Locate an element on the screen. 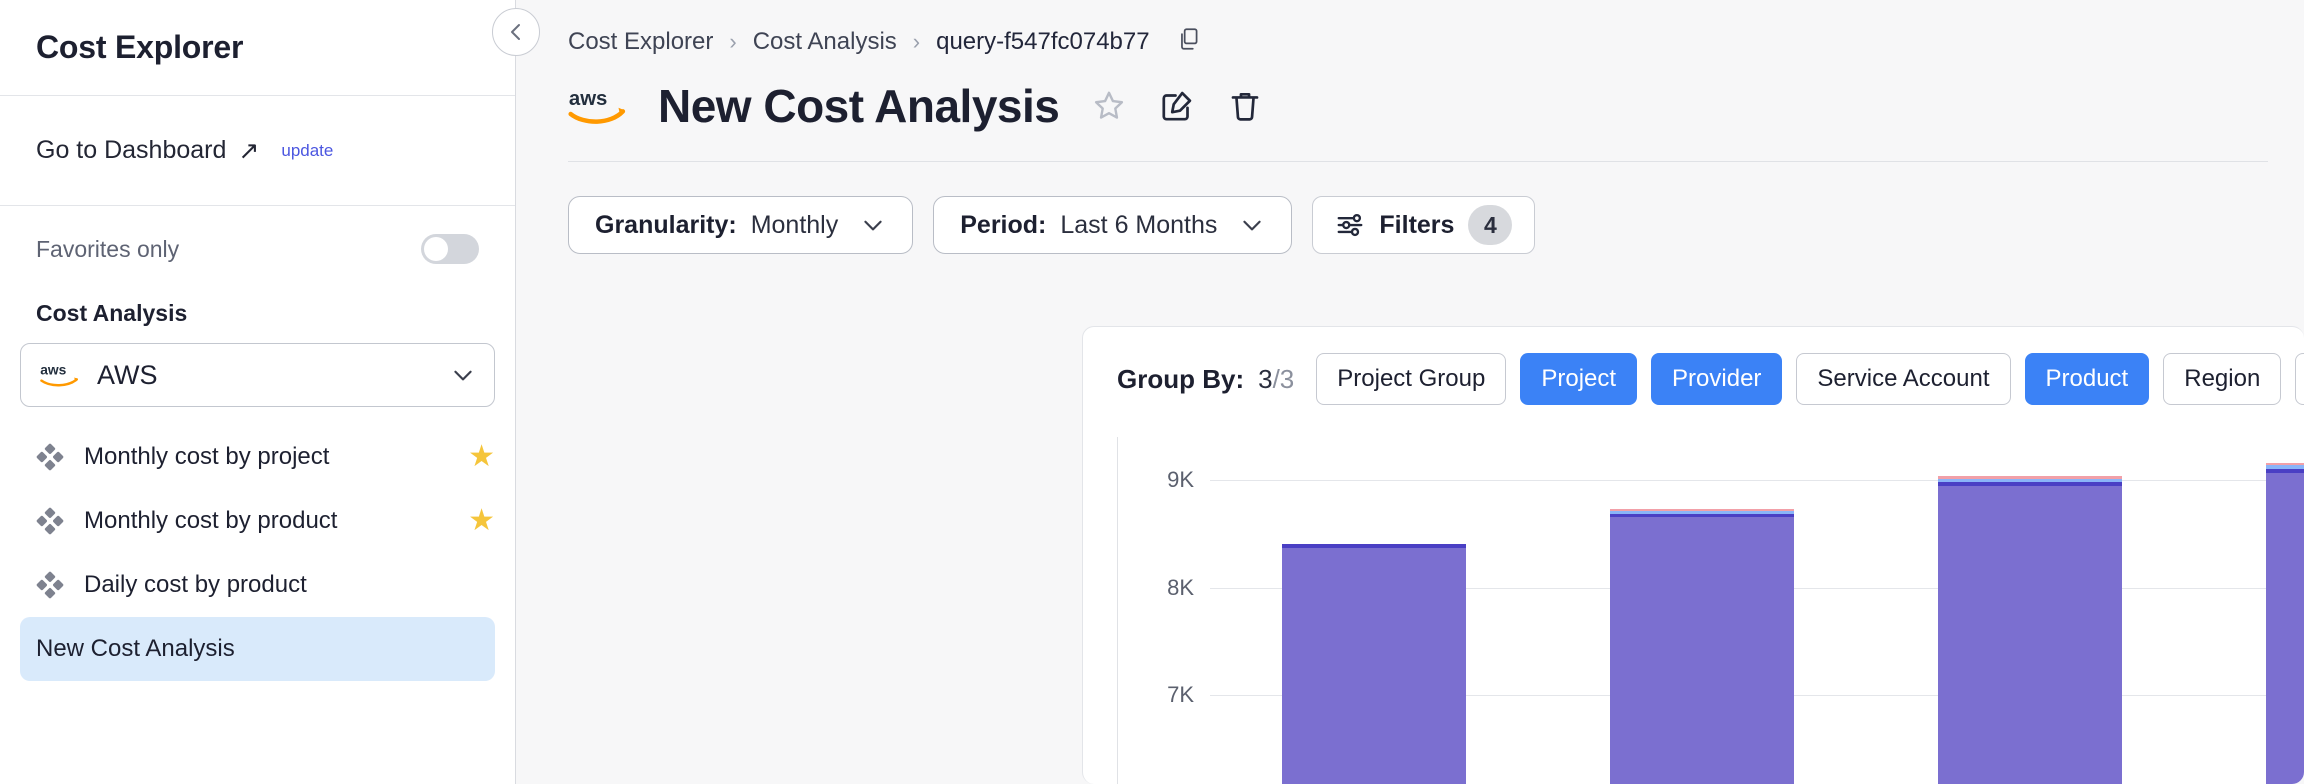  list-item: Daily cost by product is located at coordinates (257, 585).